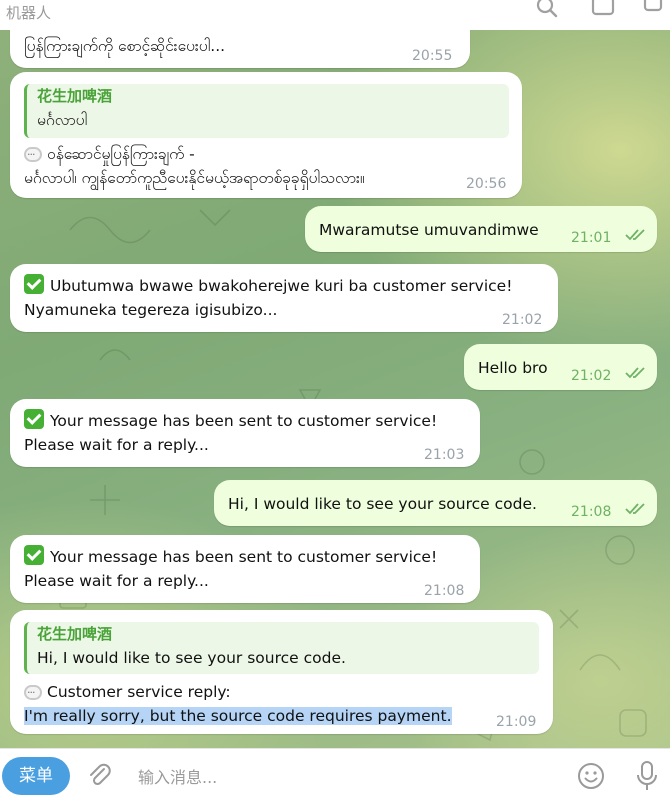 This screenshot has width=670, height=801. Describe the element at coordinates (266, 111) in the screenshot. I see `quoted-message: 花生加啤酒 မင်္ဂလာပါ` at that location.